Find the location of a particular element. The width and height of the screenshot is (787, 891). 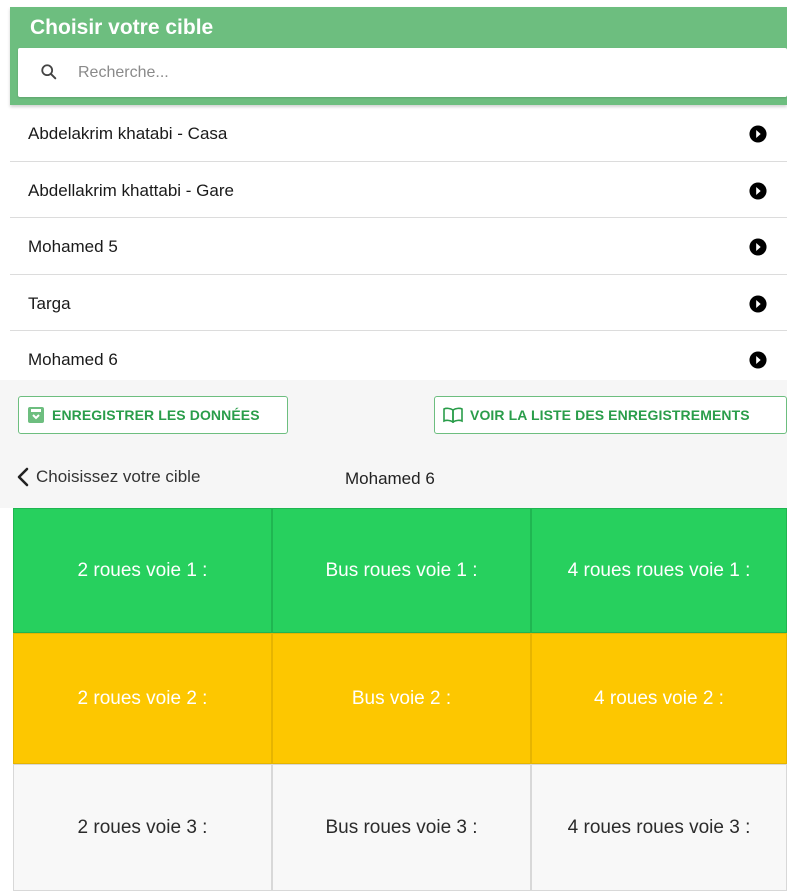

cell-4-roues-voie-3: 4 roues roues voie 3 : is located at coordinates (659, 827).